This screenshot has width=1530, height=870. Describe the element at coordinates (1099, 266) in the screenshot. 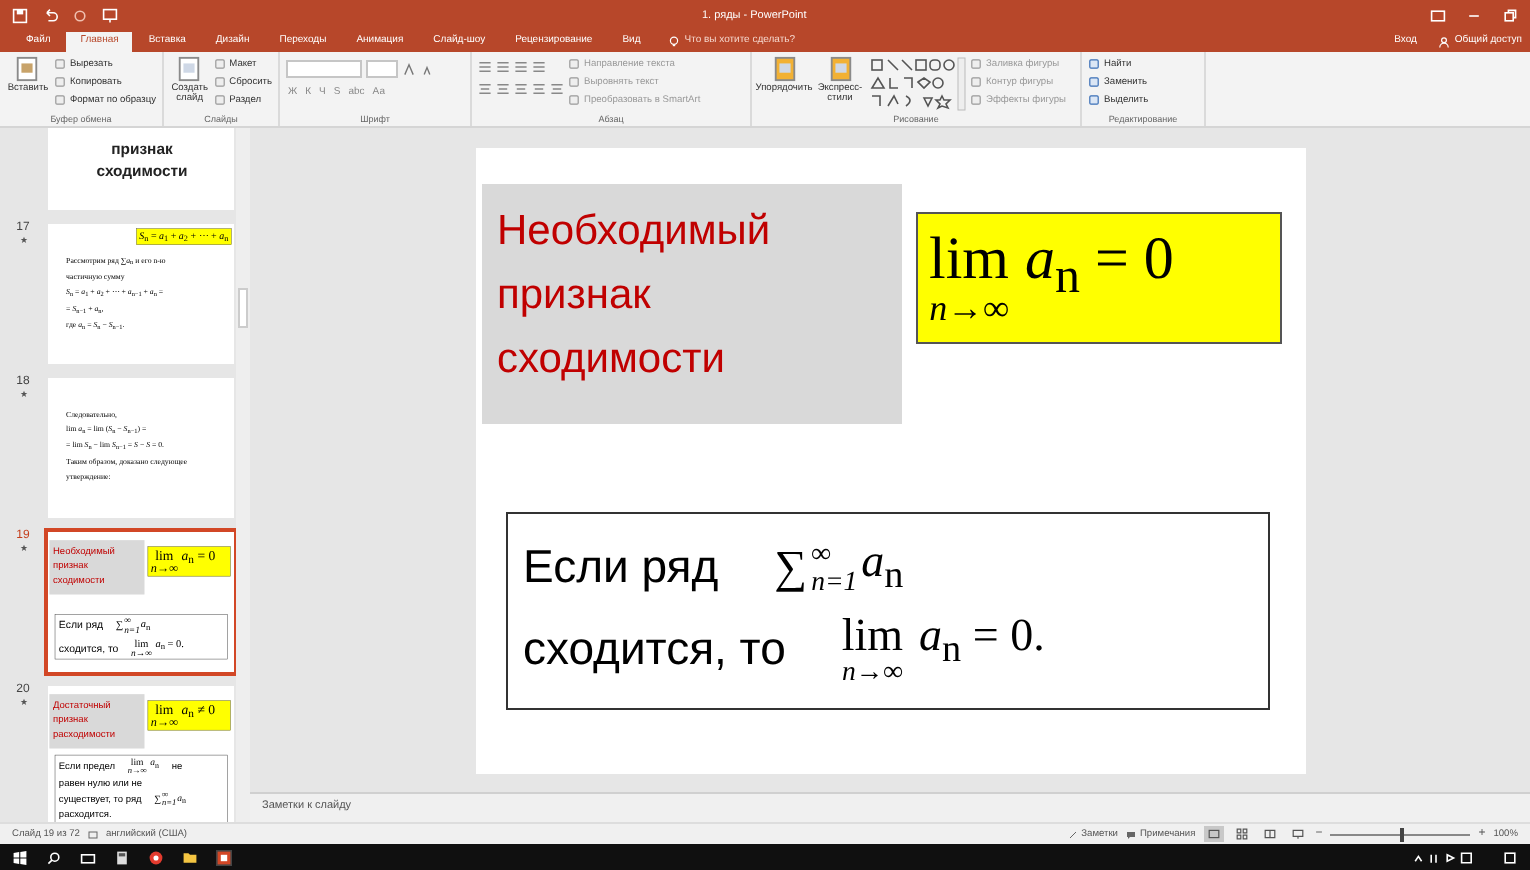

I see `math-expression: a$_{n}$ = 0` at that location.